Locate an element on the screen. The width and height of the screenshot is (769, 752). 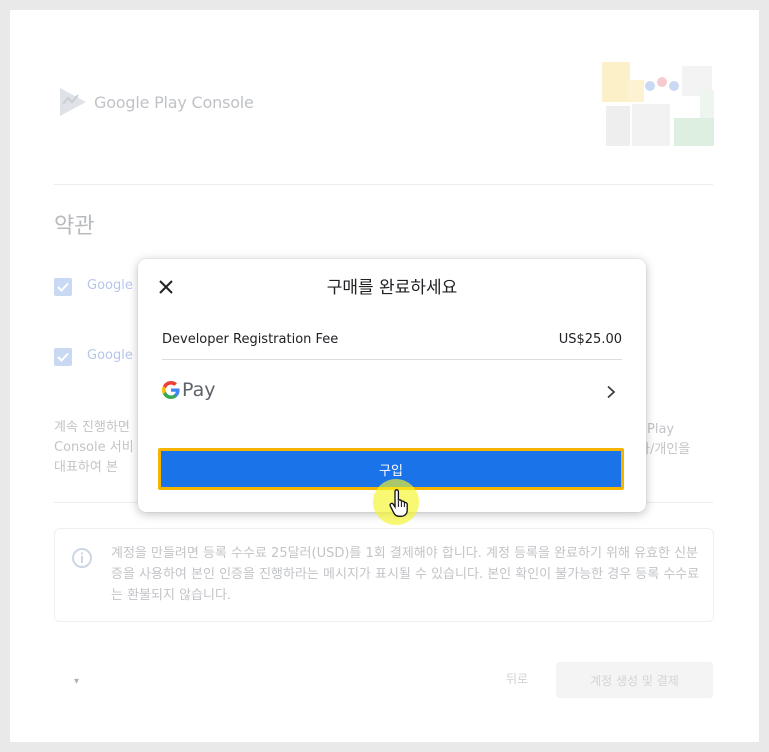
dropdown-caret-icon: ▾ is located at coordinates (77, 681).